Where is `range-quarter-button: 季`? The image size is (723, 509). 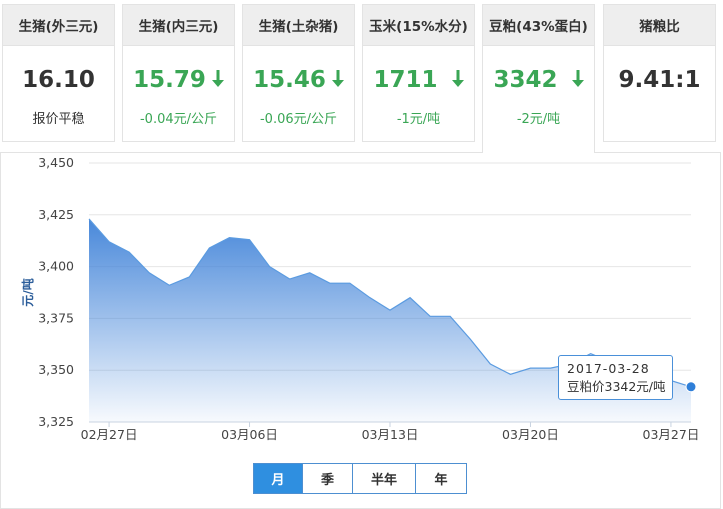 range-quarter-button: 季 is located at coordinates (327, 478).